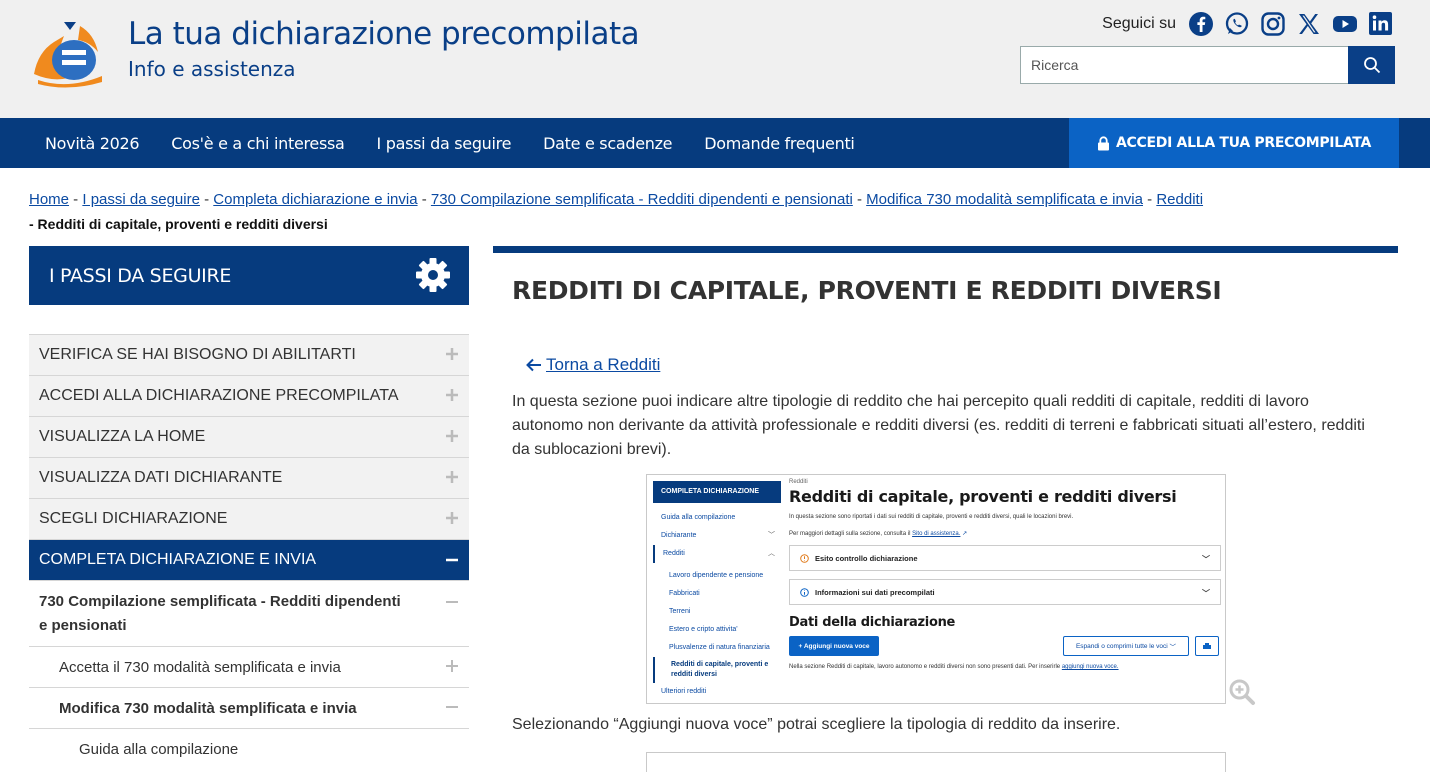 The height and width of the screenshot is (772, 1430). What do you see at coordinates (433, 275) in the screenshot?
I see `gear-icon` at bounding box center [433, 275].